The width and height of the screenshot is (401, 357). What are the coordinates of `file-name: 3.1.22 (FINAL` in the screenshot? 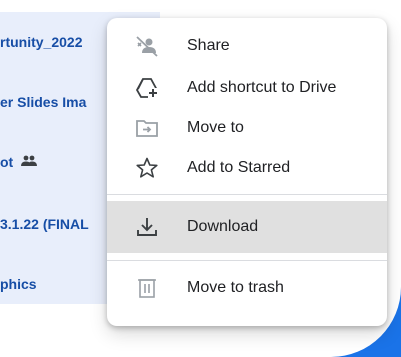 It's located at (44, 224).